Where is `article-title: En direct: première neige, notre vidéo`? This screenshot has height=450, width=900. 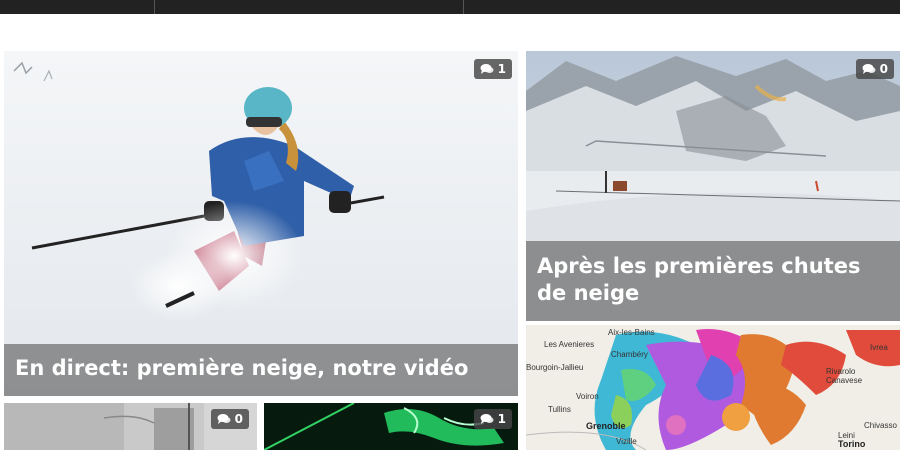 article-title: En direct: première neige, notre vidéo is located at coordinates (261, 370).